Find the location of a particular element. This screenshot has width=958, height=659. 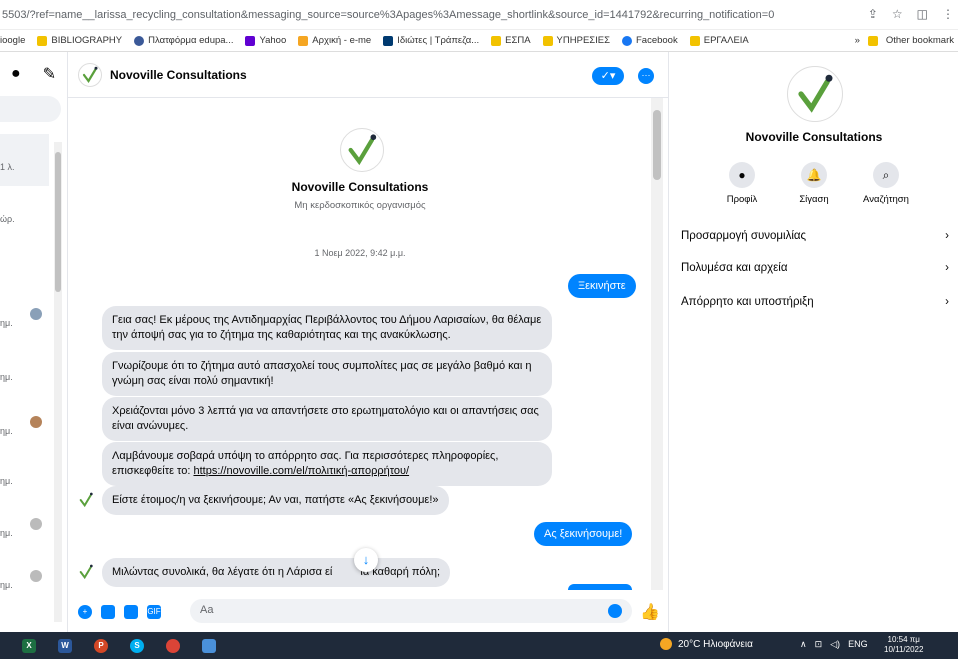

bookmark-bibliography: BIBLIOGRAPHY is located at coordinates (79, 40).